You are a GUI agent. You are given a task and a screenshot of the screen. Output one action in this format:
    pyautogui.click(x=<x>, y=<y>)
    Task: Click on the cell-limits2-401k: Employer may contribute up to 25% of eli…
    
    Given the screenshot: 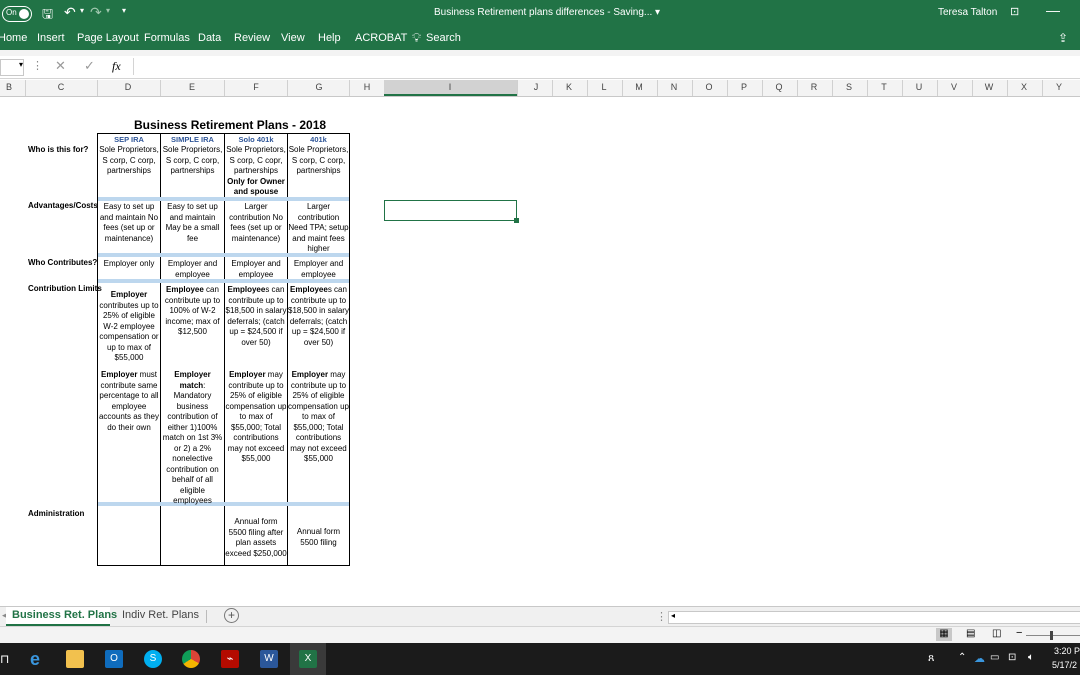 What is the action you would take?
    pyautogui.click(x=318, y=417)
    